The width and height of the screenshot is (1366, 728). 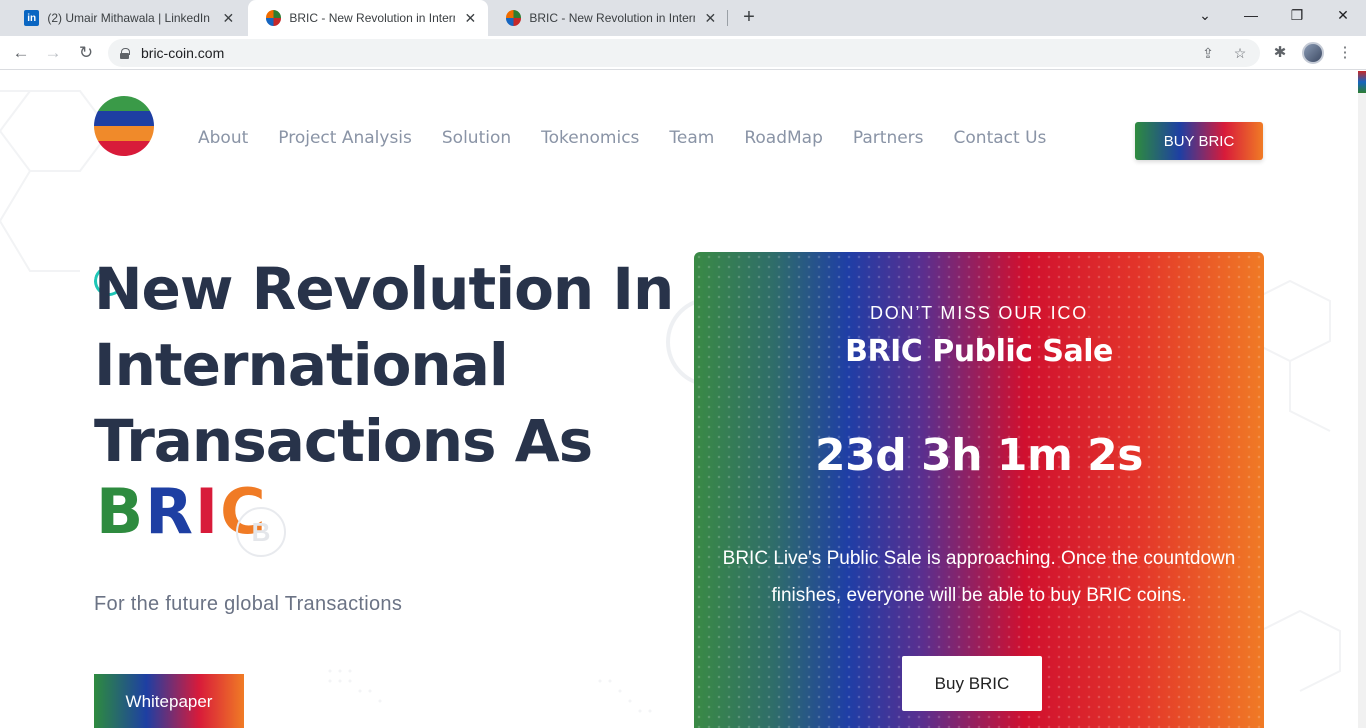 What do you see at coordinates (223, 138) in the screenshot?
I see `nav-about: About` at bounding box center [223, 138].